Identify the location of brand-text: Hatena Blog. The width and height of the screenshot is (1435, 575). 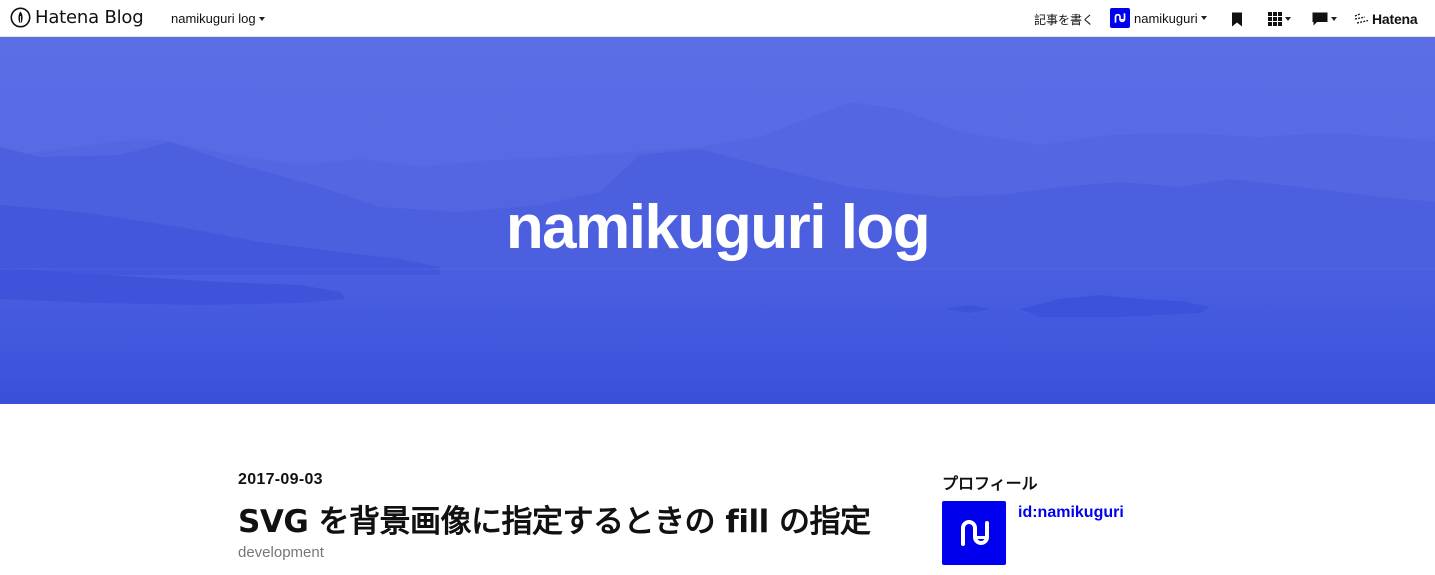
(89, 17).